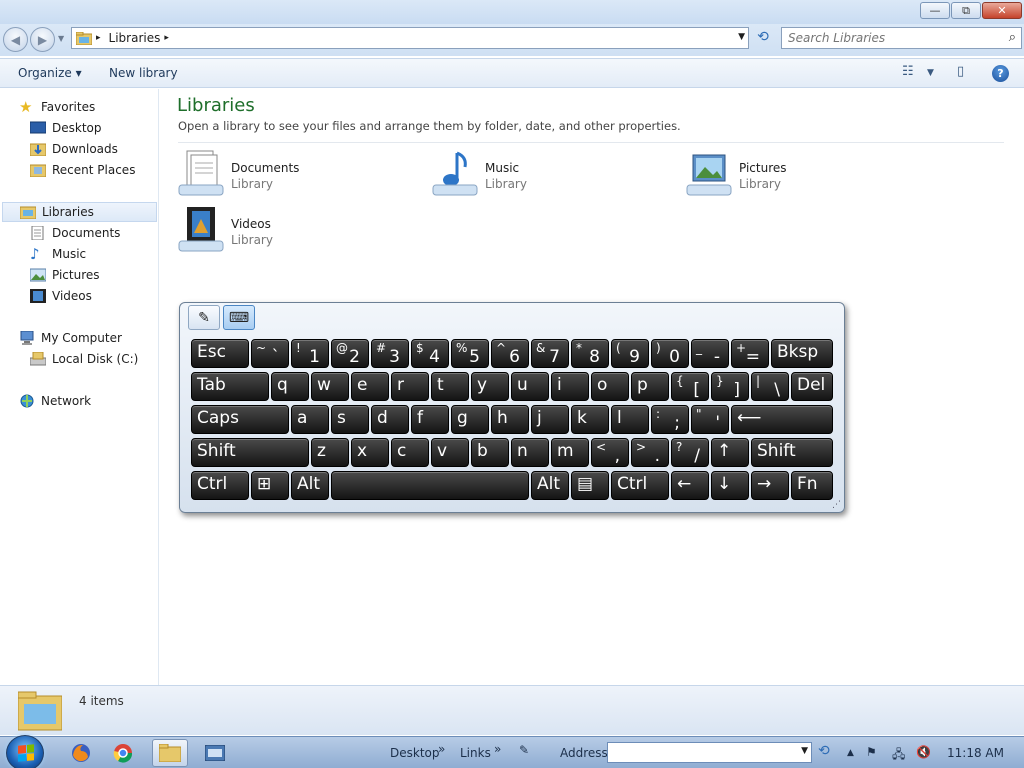 The width and height of the screenshot is (1024, 768). What do you see at coordinates (61, 38) in the screenshot?
I see `recent-pages-dropdown: ▼` at bounding box center [61, 38].